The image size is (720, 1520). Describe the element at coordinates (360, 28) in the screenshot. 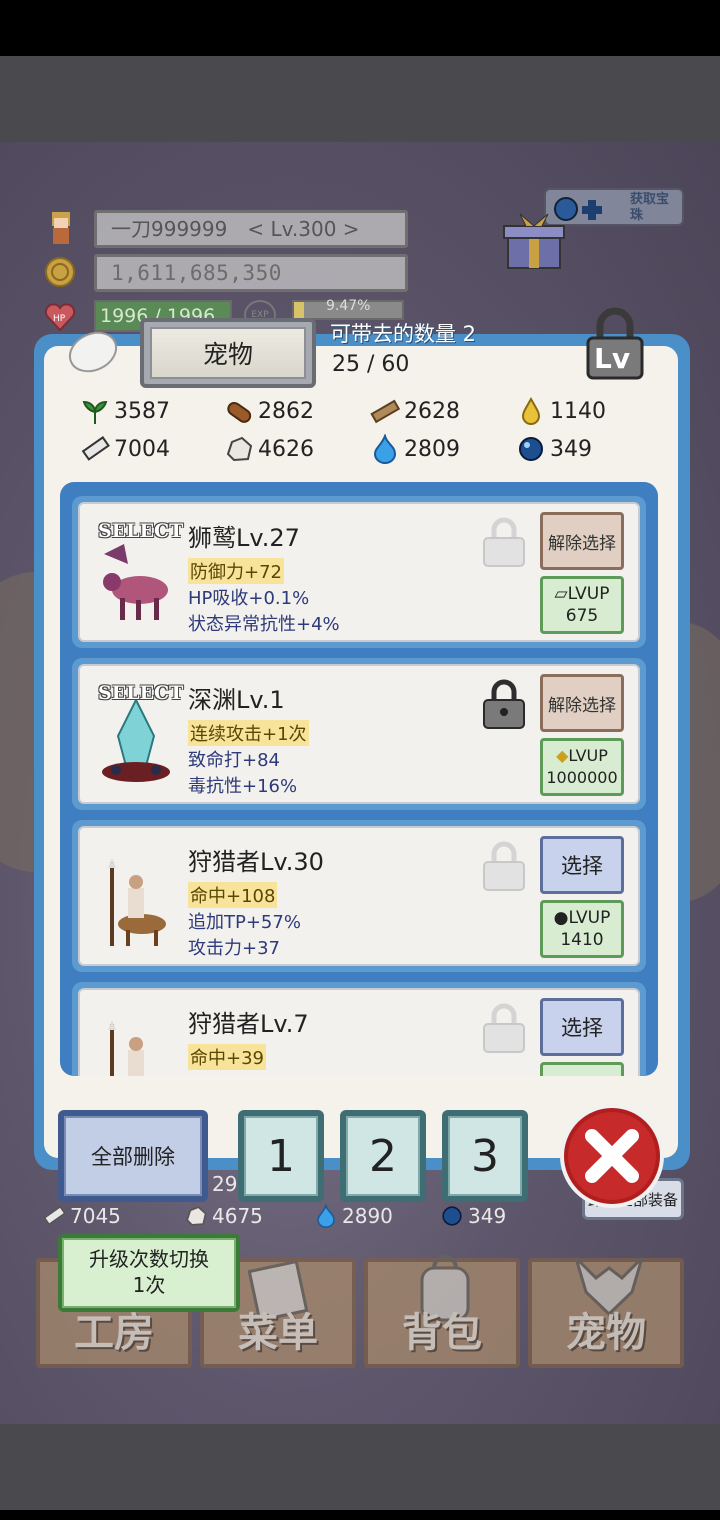

I see `status-bar` at that location.